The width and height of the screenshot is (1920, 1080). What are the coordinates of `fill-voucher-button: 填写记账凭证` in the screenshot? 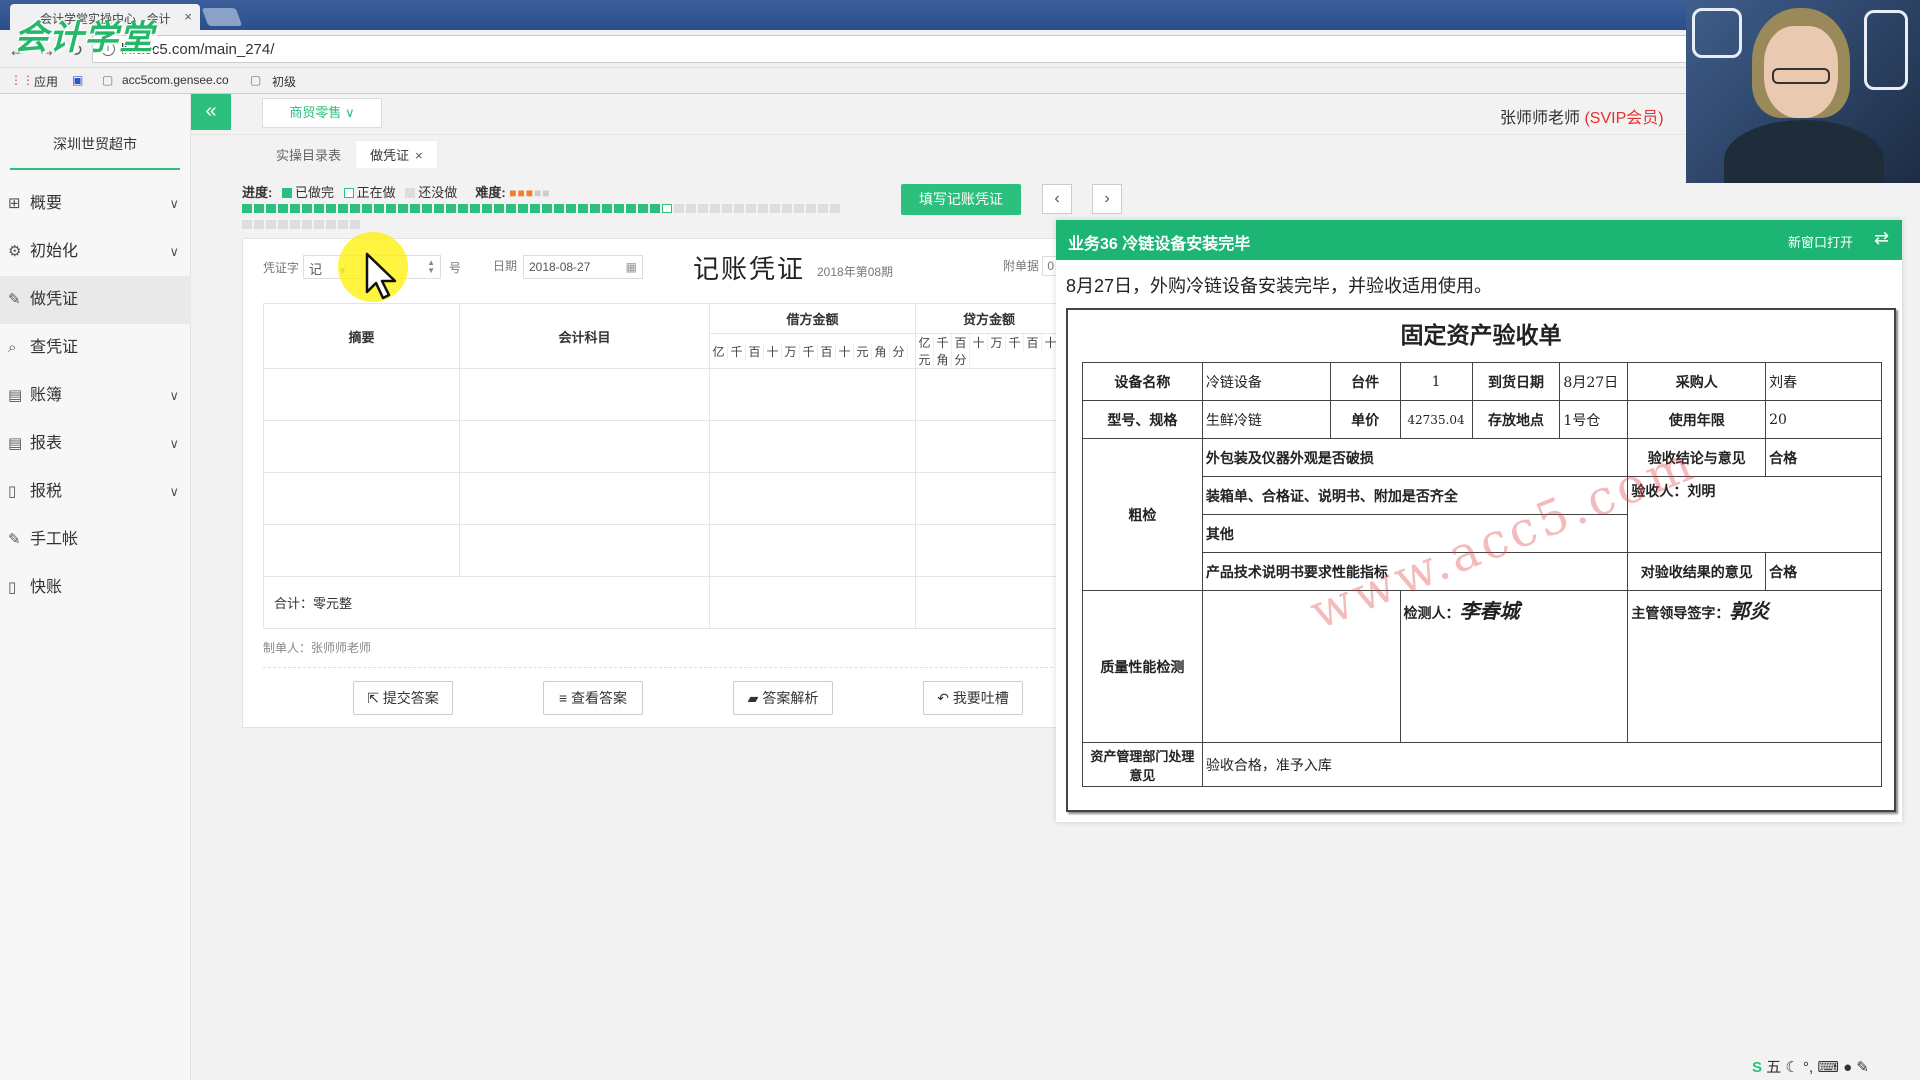 It's located at (961, 199).